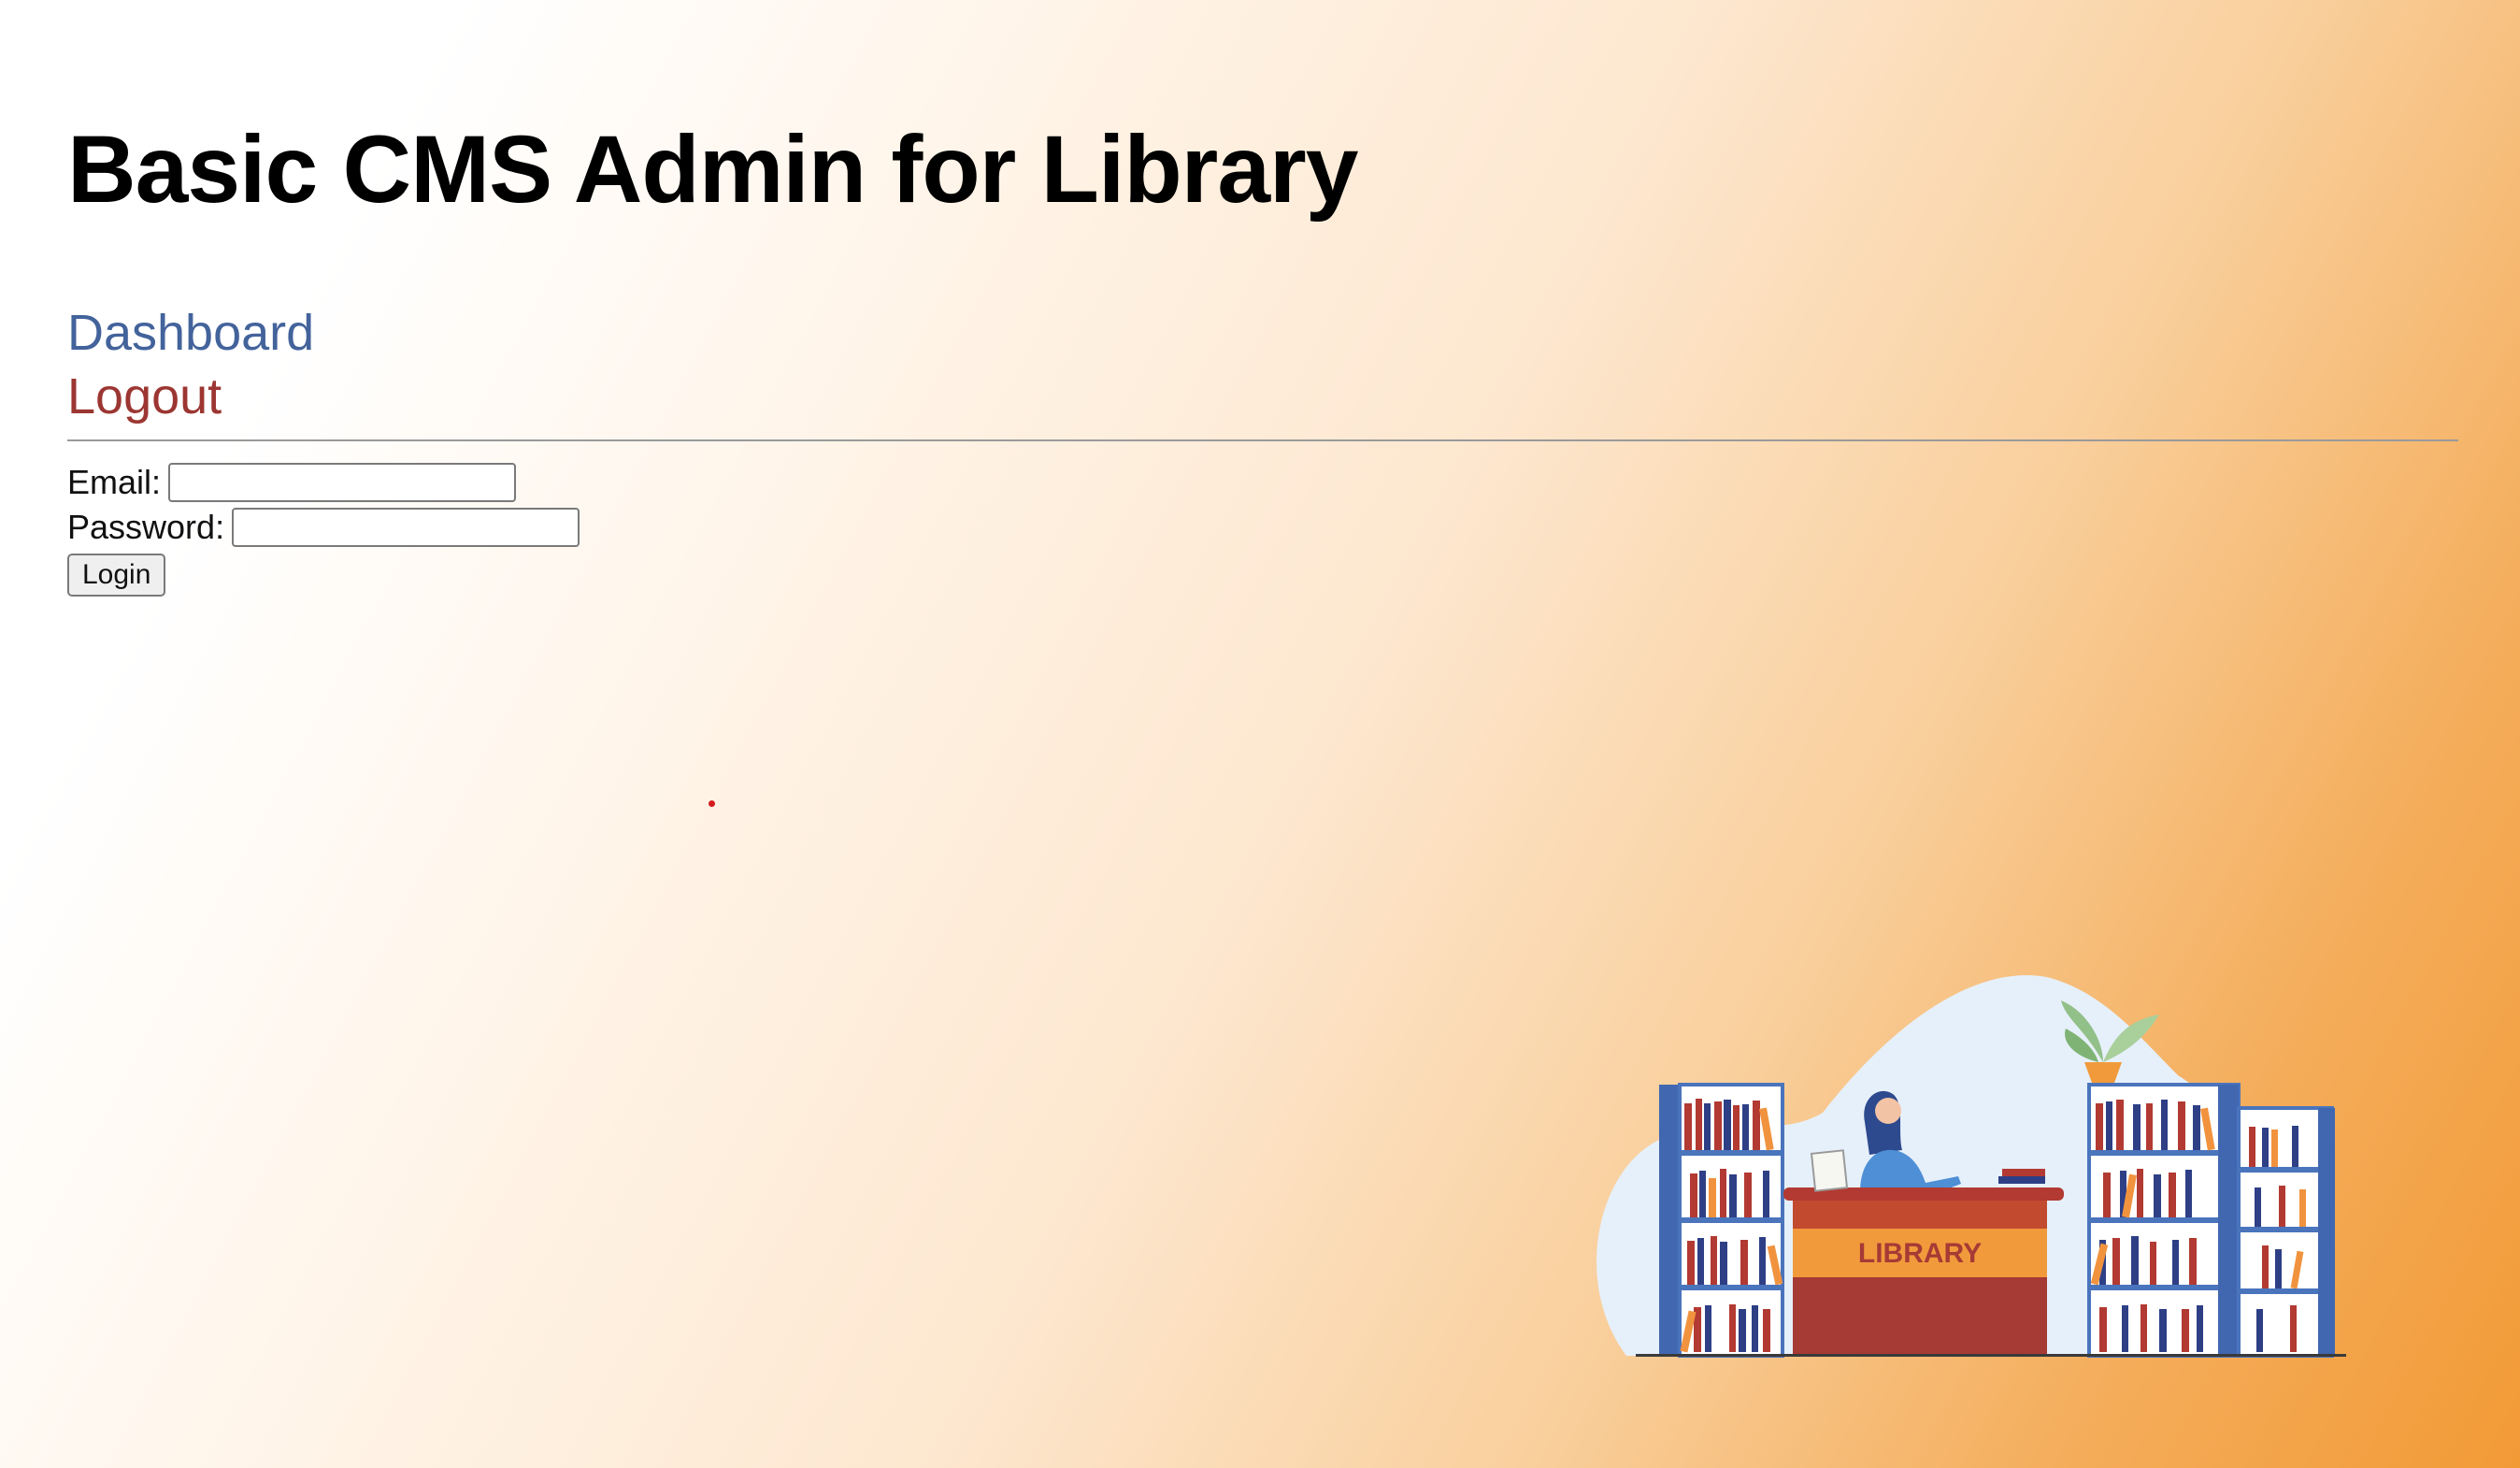  Describe the element at coordinates (342, 482) in the screenshot. I see `email-field` at that location.